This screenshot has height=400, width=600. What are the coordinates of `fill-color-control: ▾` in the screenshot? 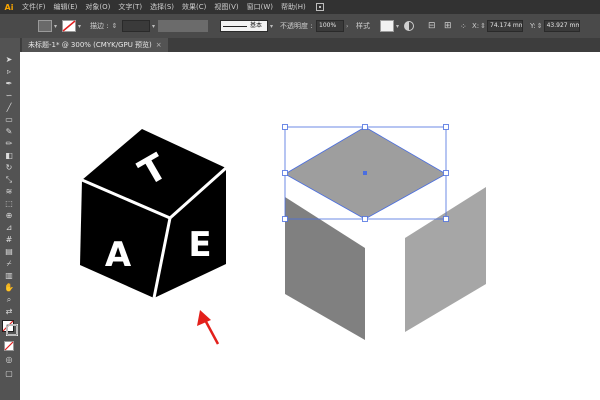 It's located at (47, 26).